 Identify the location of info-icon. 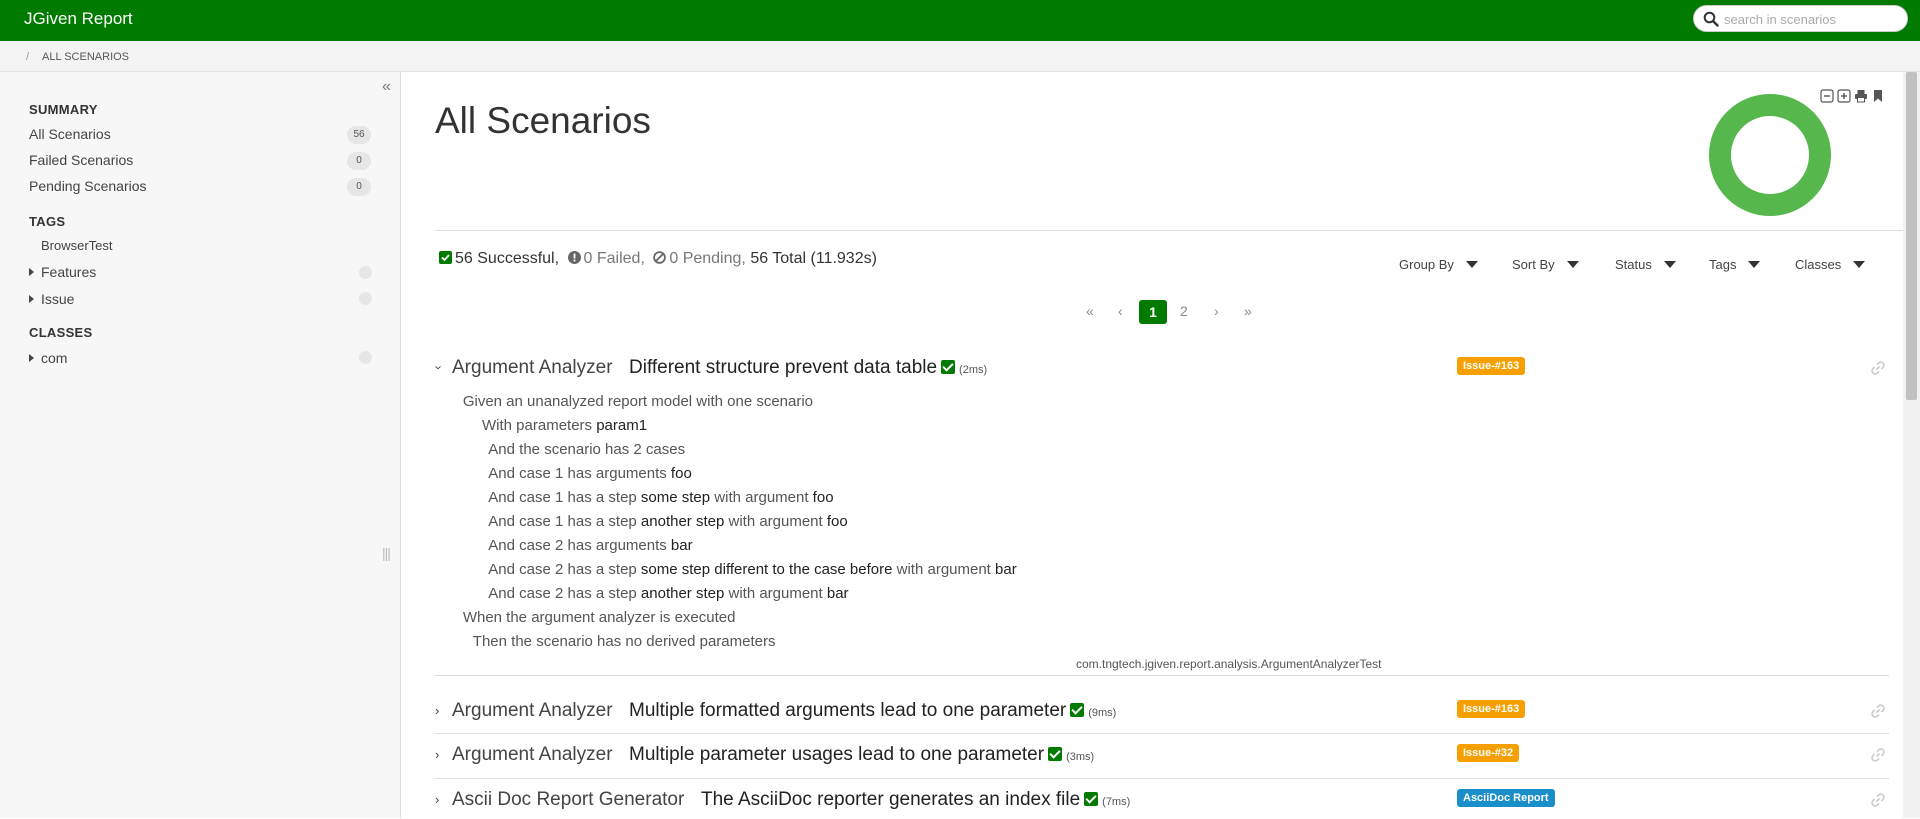
(365, 298).